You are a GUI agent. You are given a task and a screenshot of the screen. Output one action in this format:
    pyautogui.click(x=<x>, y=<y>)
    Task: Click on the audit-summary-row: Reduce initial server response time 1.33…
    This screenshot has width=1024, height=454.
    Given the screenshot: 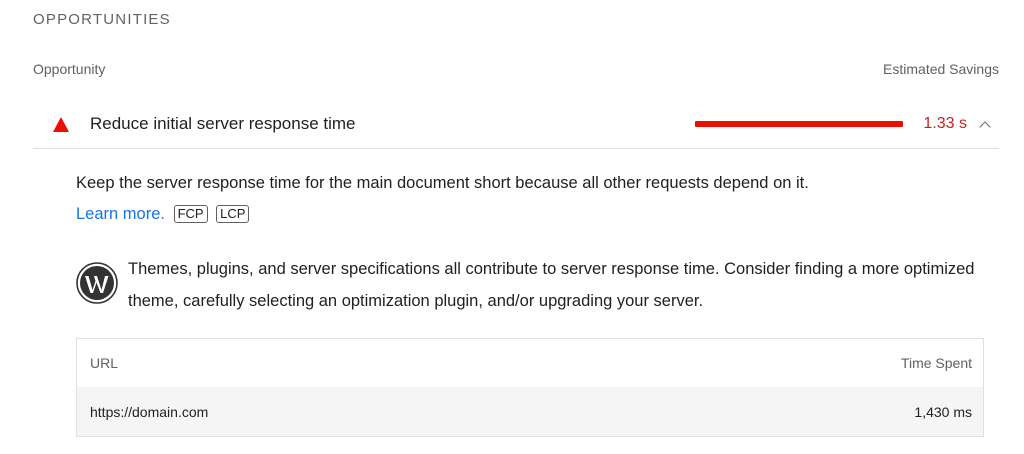 What is the action you would take?
    pyautogui.click(x=516, y=124)
    